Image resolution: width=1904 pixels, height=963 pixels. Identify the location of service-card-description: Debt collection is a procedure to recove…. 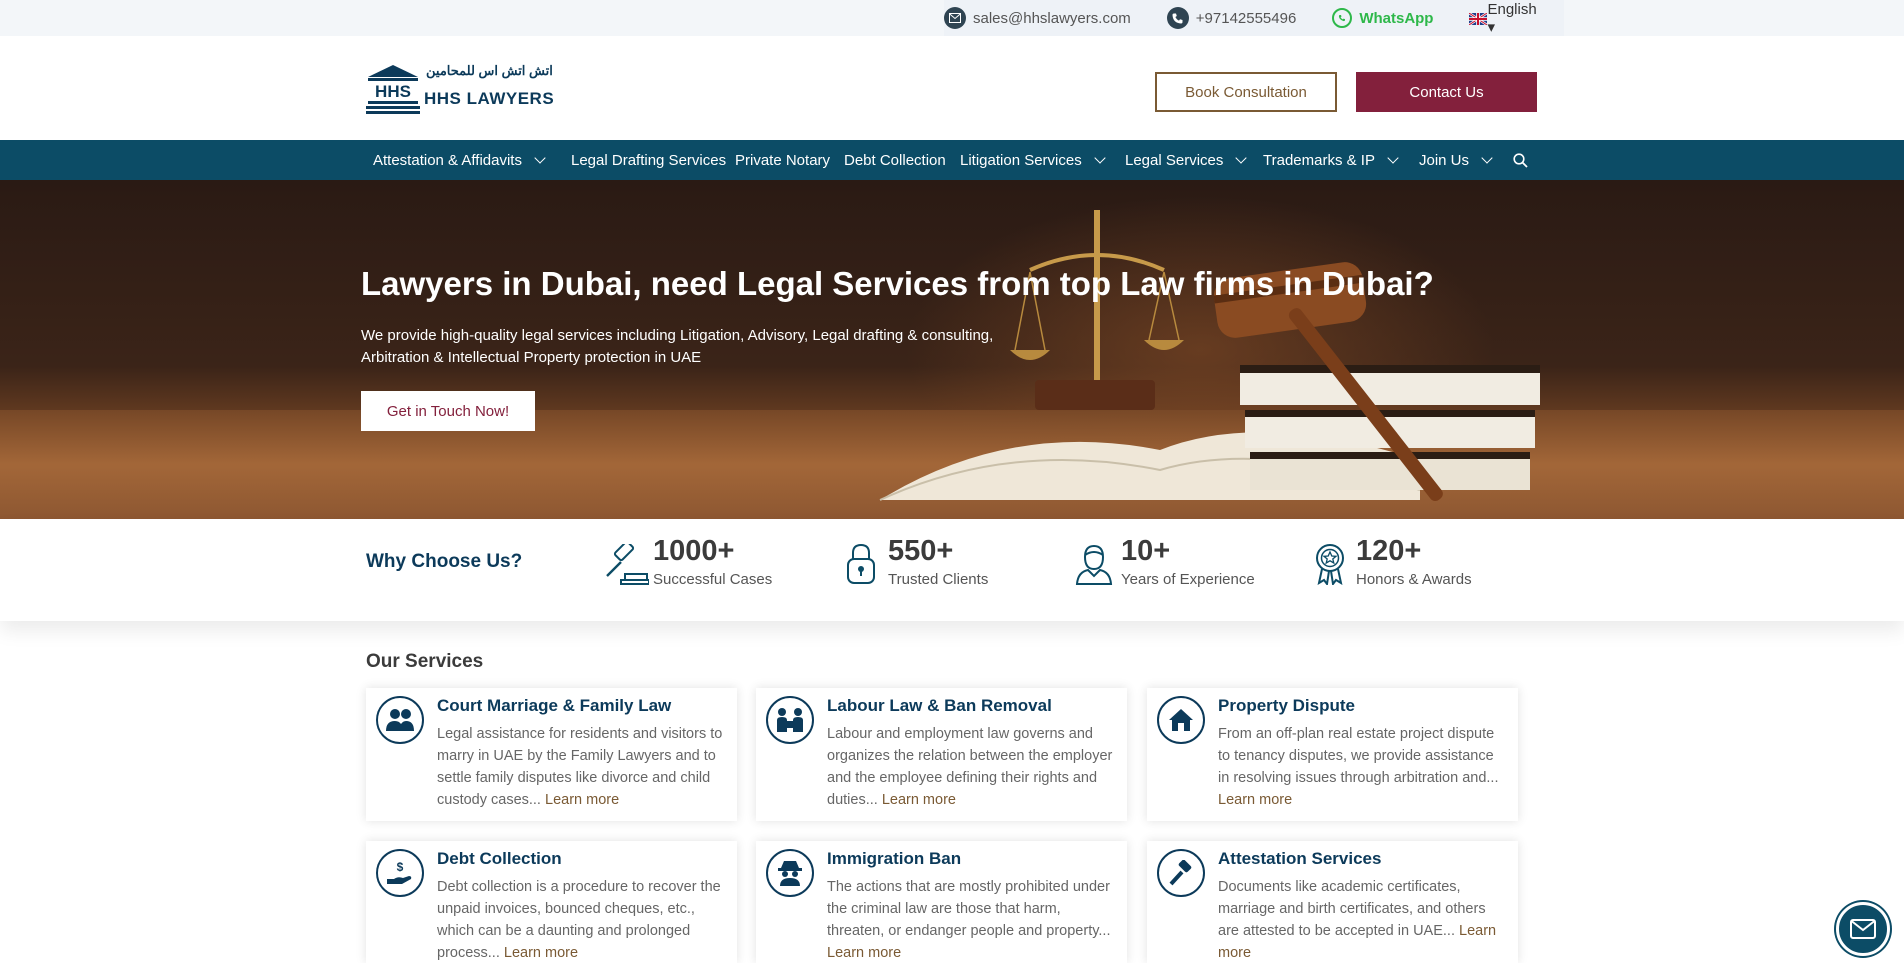
(579, 920).